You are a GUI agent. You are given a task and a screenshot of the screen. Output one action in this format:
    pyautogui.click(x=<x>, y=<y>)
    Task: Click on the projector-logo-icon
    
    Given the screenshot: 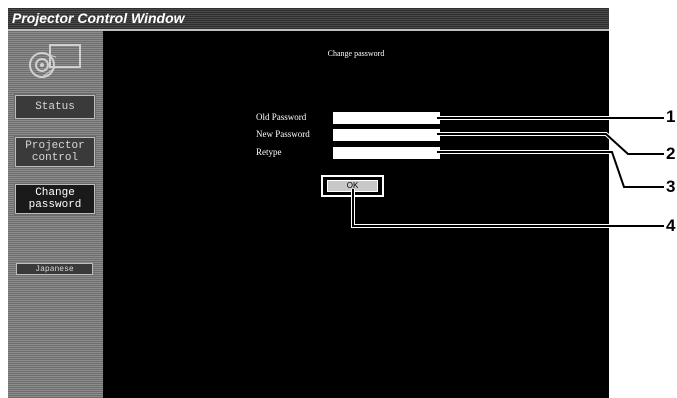 What is the action you would take?
    pyautogui.click(x=55, y=61)
    